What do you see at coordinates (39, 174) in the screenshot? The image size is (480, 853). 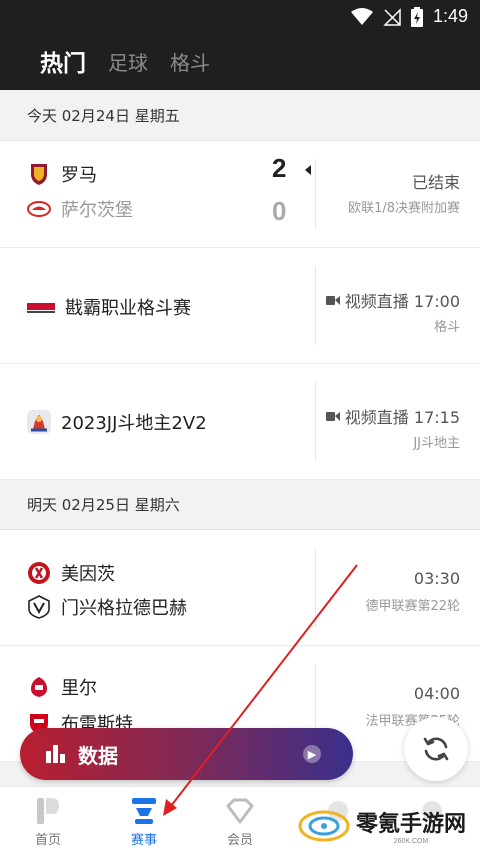 I see `roma-logo-icon` at bounding box center [39, 174].